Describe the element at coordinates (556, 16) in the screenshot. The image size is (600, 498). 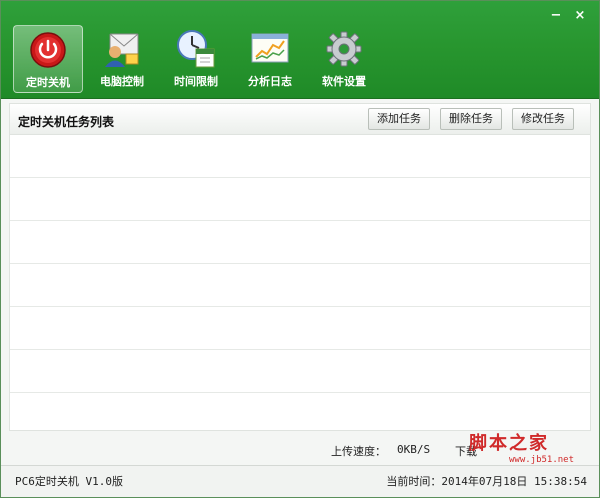
I see `minimize-button: −` at that location.